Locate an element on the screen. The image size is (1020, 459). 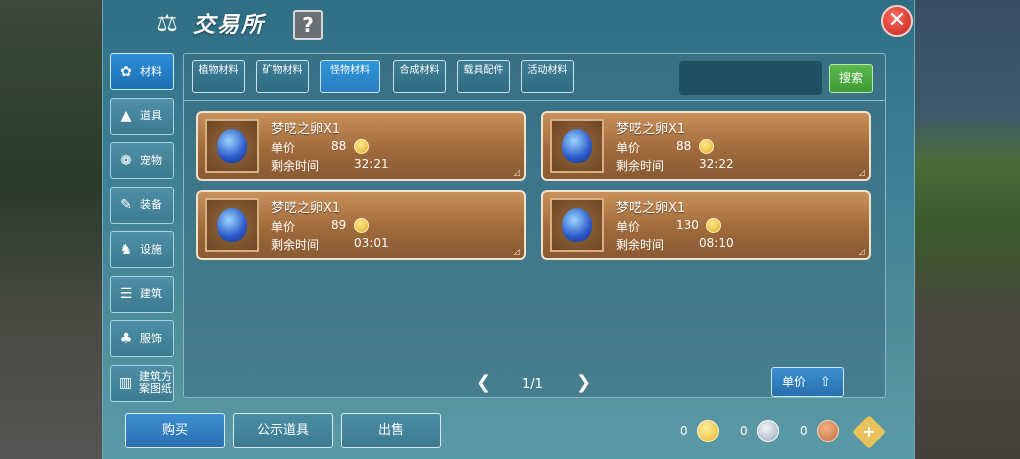
title-bar: ⚖ 交易所 ? ✕ is located at coordinates (508, 25).